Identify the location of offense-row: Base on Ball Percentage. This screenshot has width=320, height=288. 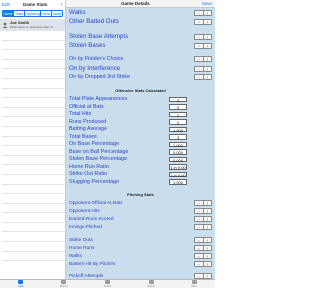
(140, 152).